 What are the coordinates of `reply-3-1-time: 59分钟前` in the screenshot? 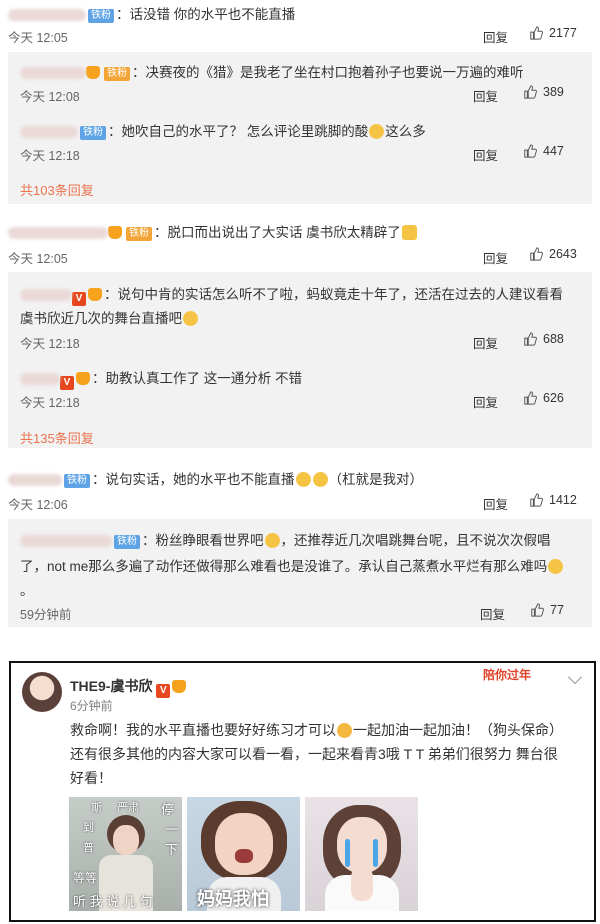 It's located at (46, 615).